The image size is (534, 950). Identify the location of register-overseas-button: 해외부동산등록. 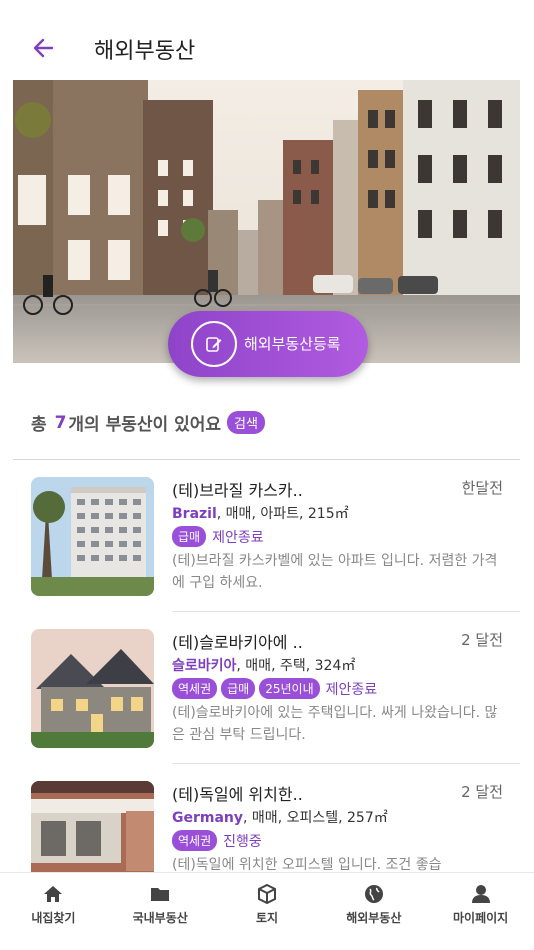
(268, 344).